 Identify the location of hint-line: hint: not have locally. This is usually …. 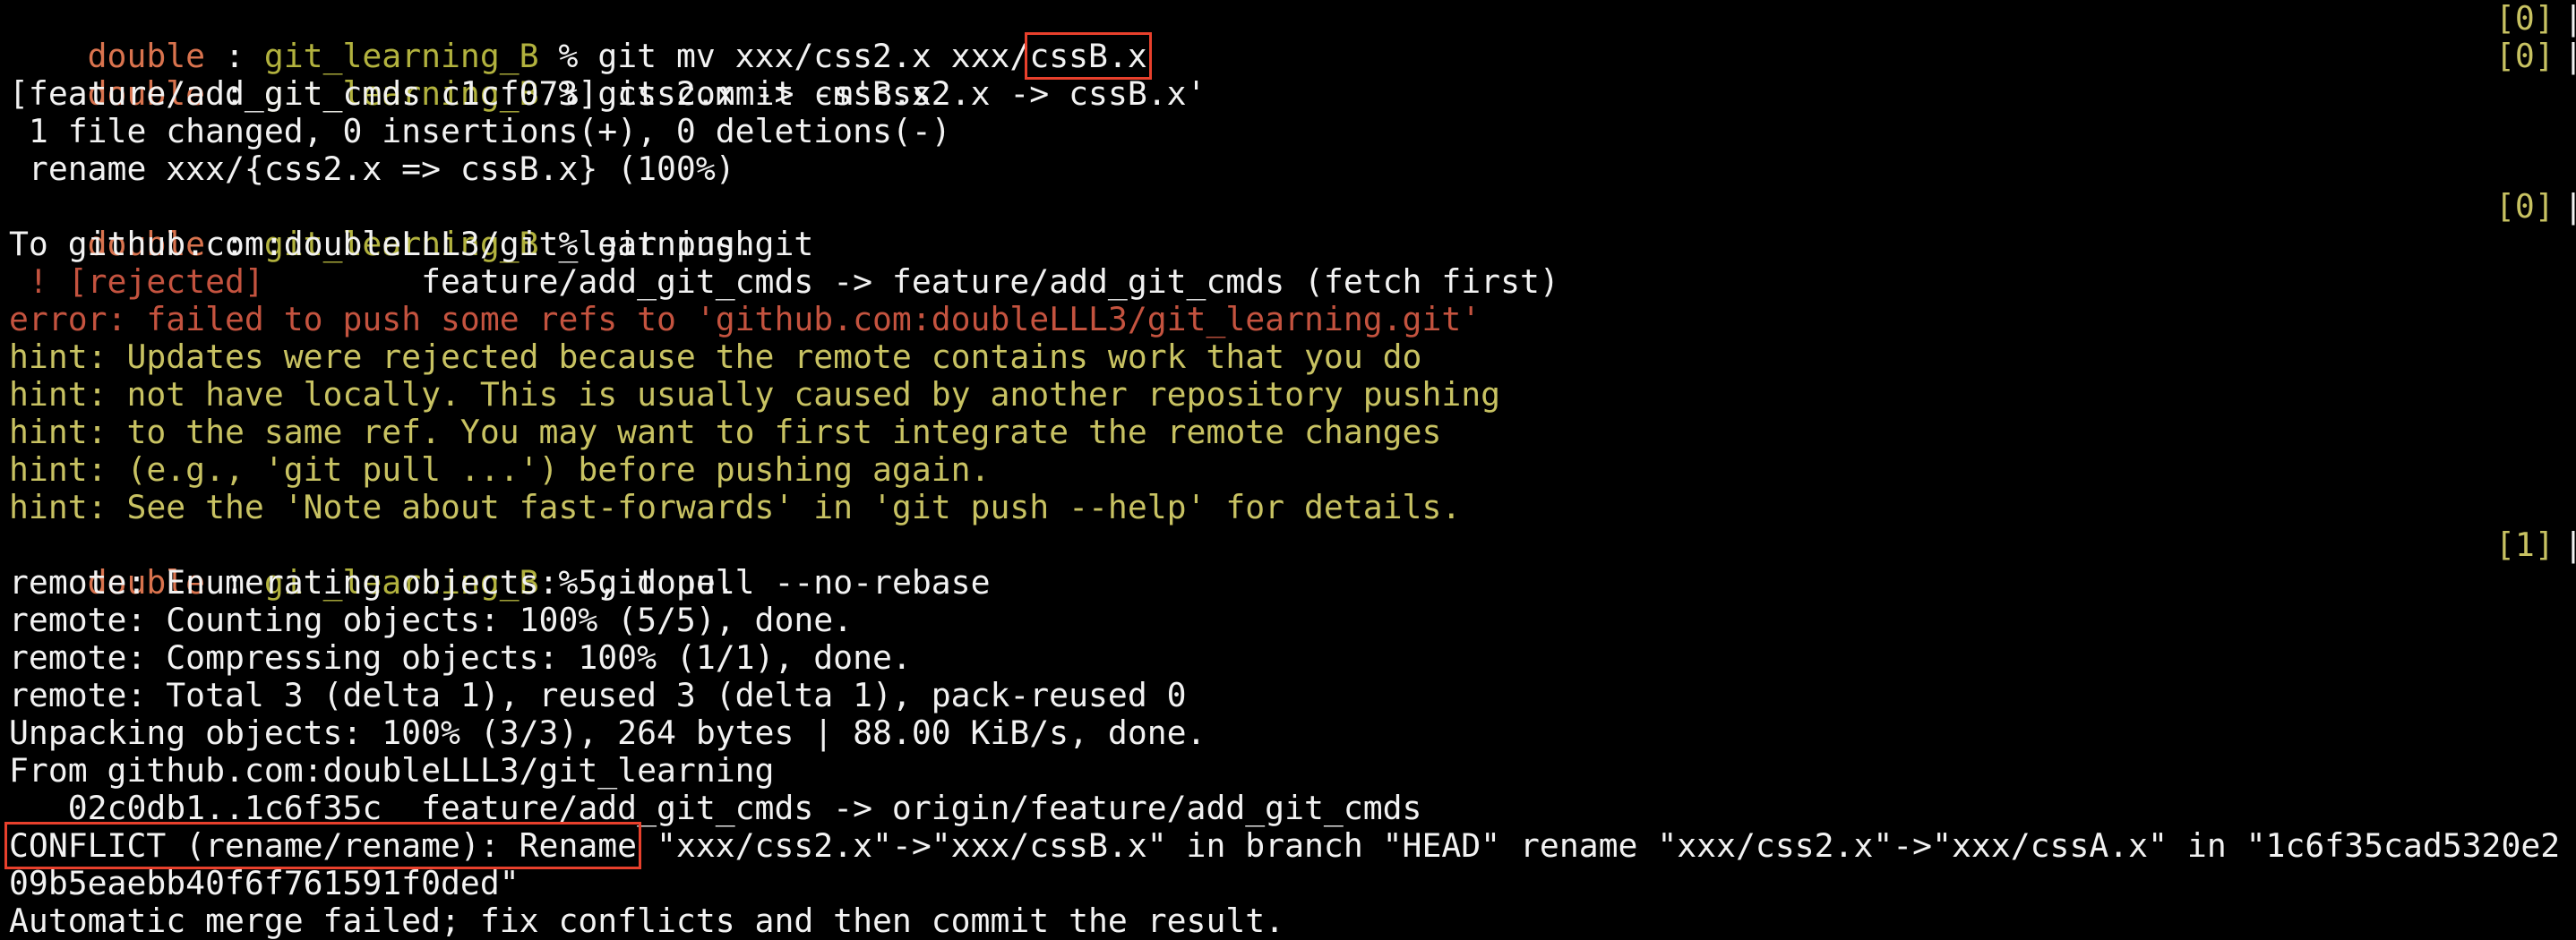
(755, 394).